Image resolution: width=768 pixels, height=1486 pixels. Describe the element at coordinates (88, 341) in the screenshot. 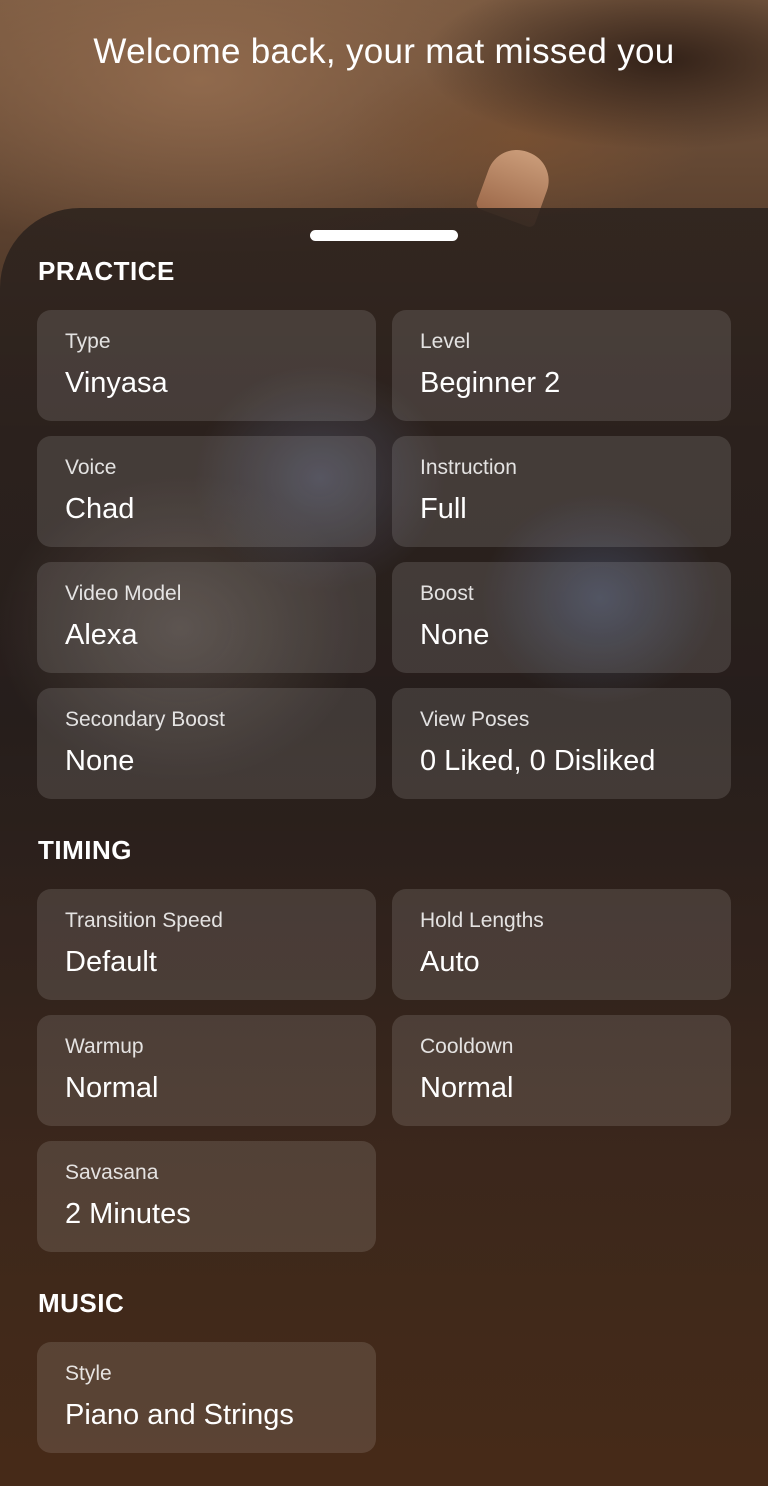

I see `setting-label: Type` at that location.